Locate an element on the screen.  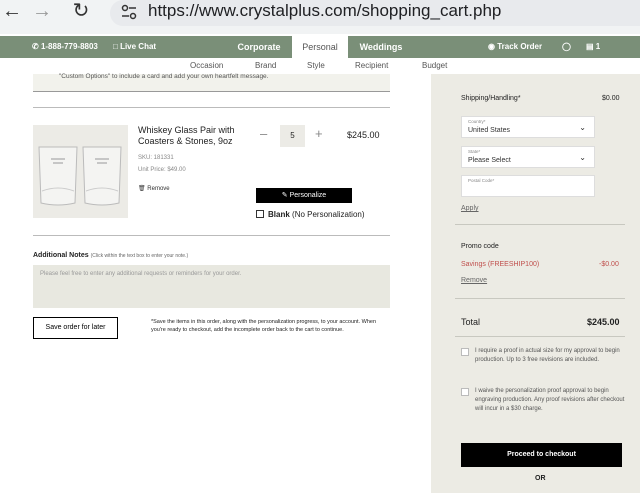
subnav-budget: Budget is located at coordinates (434, 65).